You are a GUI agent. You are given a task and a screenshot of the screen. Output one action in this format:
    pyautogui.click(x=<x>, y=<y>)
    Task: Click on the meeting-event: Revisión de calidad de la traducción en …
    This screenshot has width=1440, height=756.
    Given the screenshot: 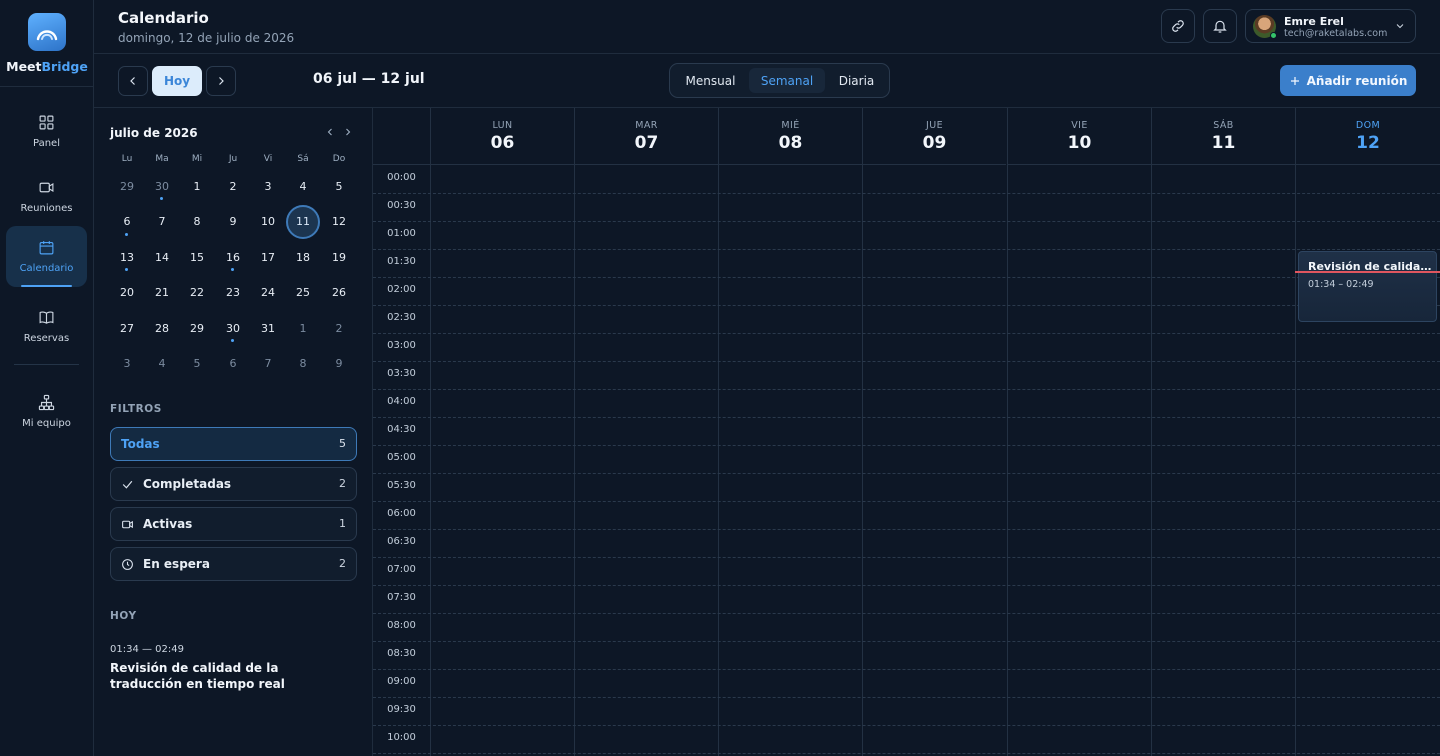 What is the action you would take?
    pyautogui.click(x=1367, y=286)
    